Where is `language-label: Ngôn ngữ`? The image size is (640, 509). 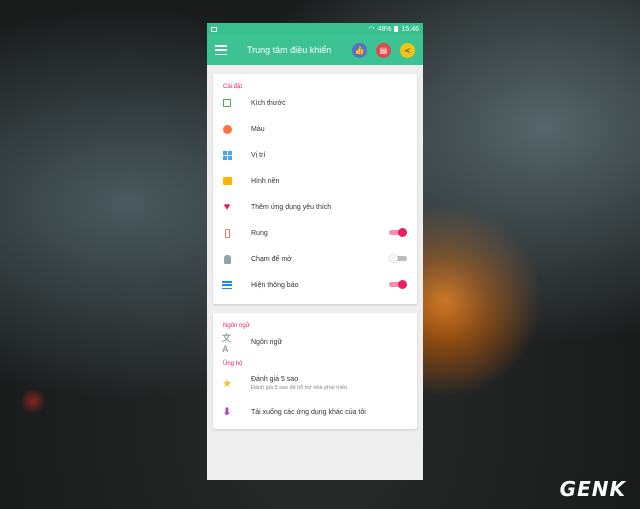 language-label: Ngôn ngữ is located at coordinates (267, 342).